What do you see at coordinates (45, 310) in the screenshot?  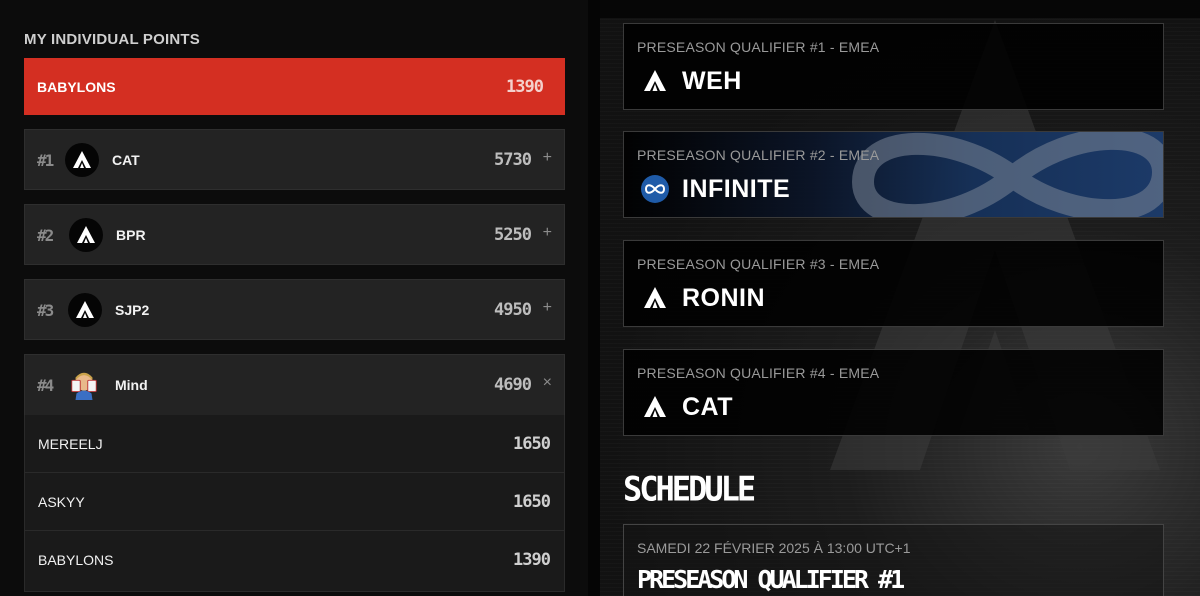 I see `team-rank: #3` at bounding box center [45, 310].